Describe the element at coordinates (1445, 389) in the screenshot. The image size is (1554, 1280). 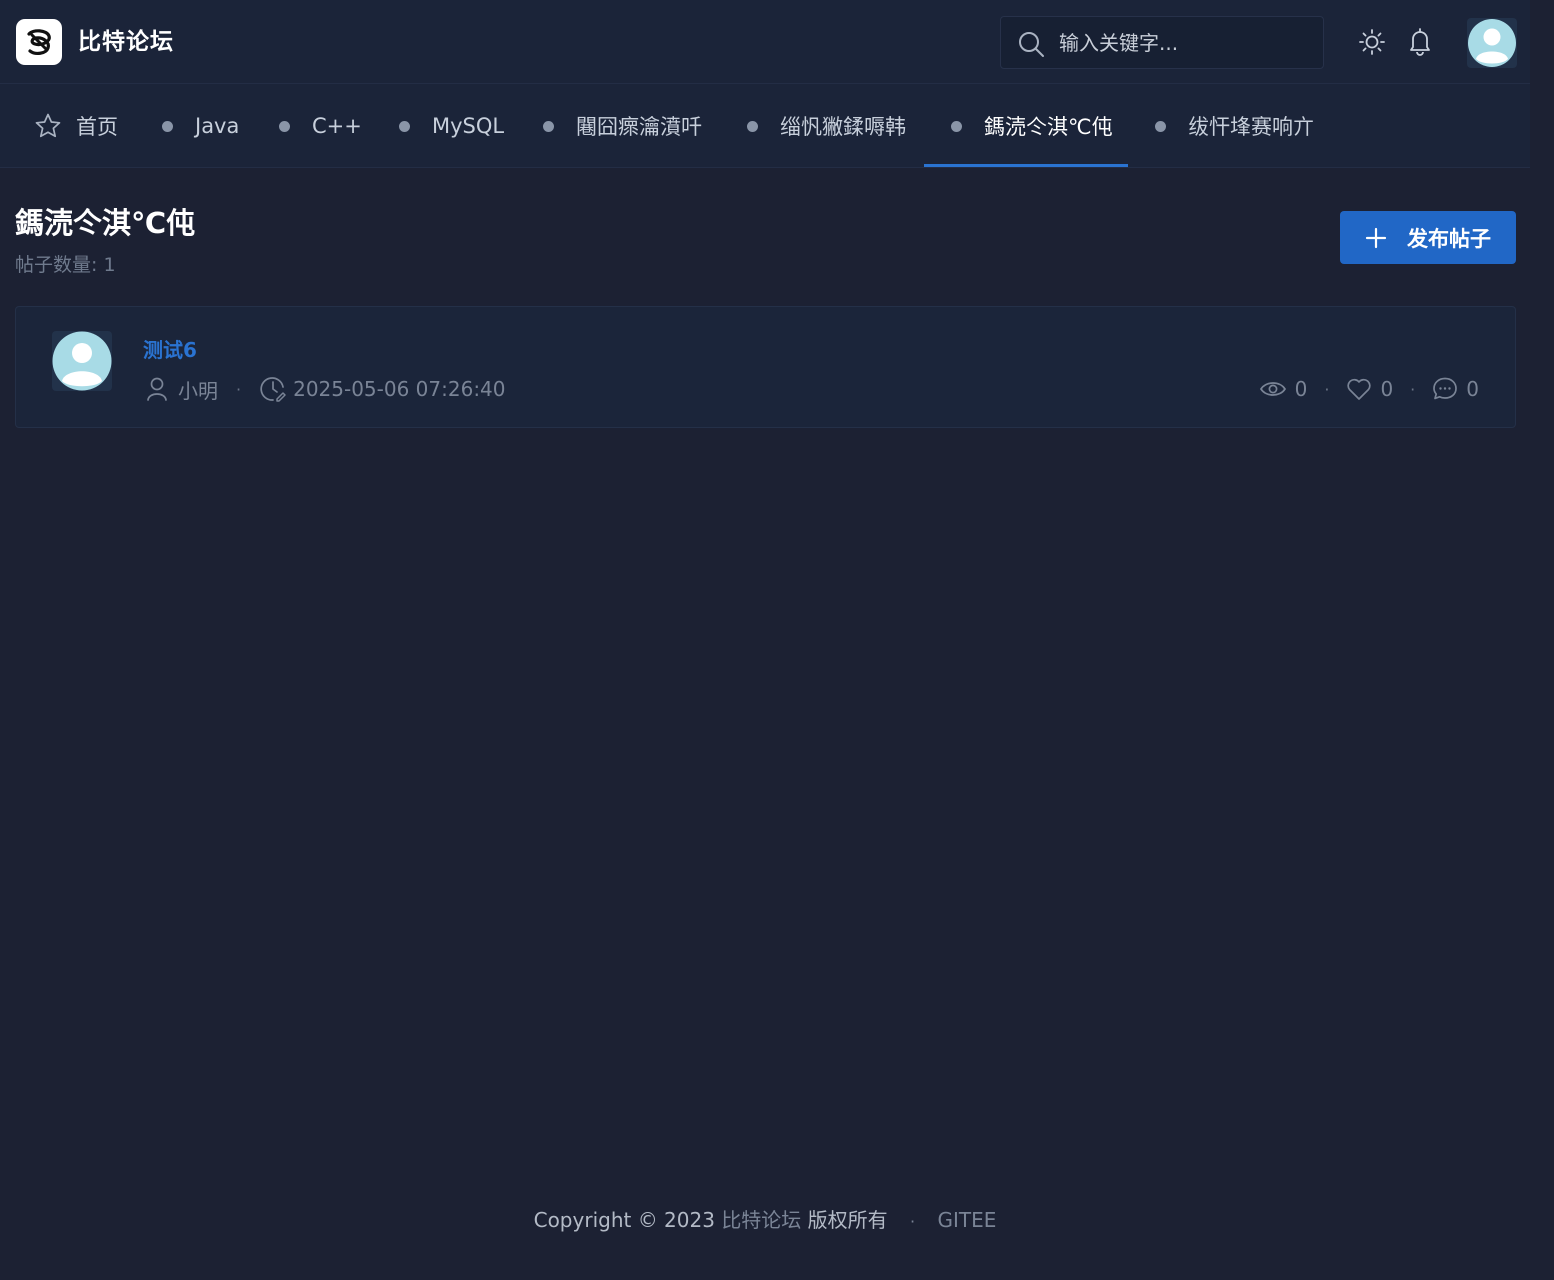
I see `comment-icon` at that location.